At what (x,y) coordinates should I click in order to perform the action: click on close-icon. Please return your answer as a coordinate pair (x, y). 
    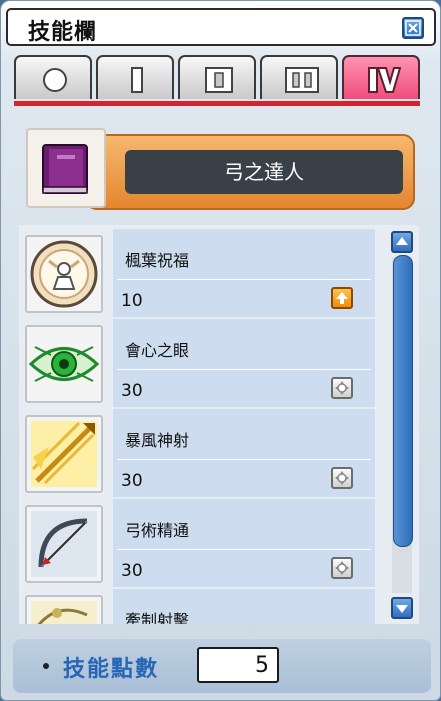
    Looking at the image, I should click on (413, 28).